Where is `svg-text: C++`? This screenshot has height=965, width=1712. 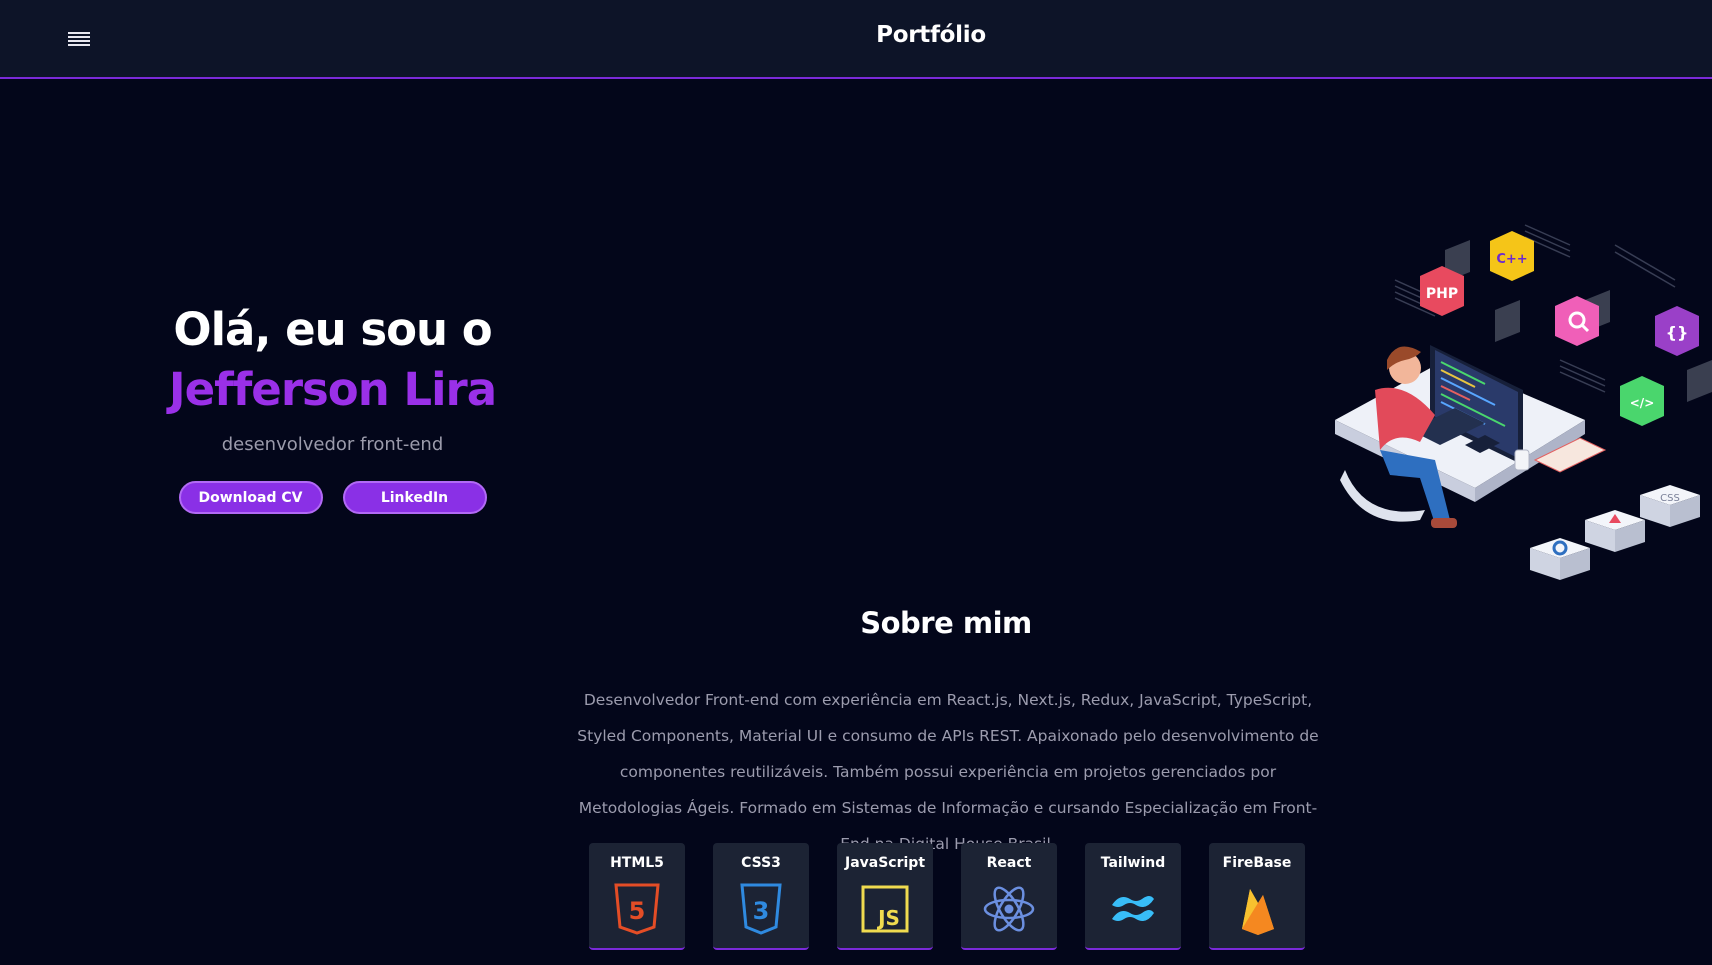 svg-text: C++ is located at coordinates (1511, 259).